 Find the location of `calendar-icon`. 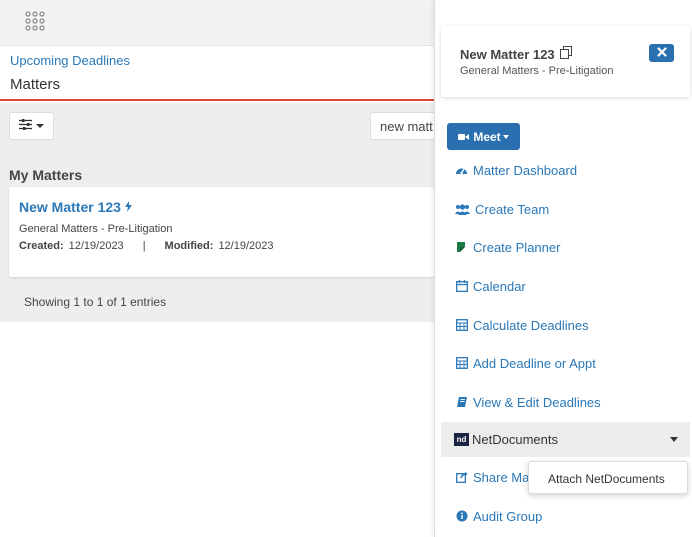

calendar-icon is located at coordinates (461, 286).